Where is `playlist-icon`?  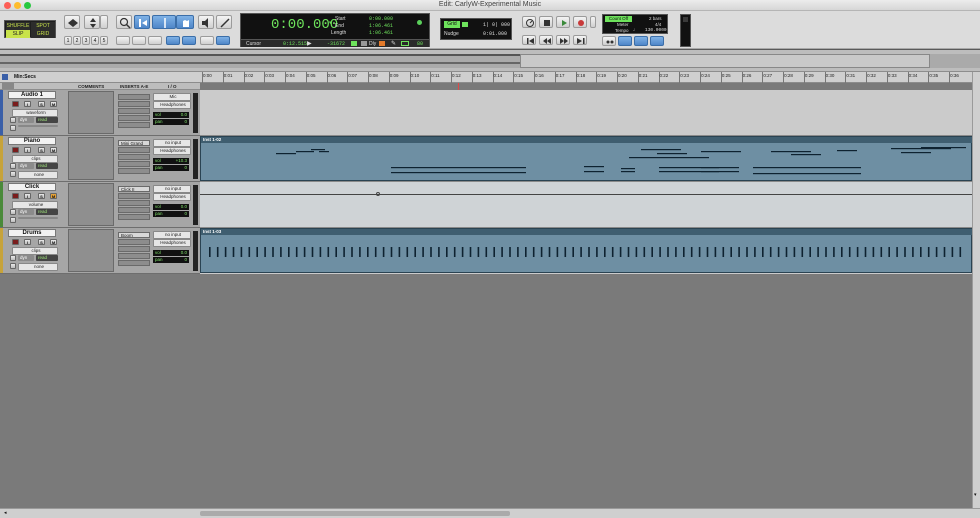
playlist-icon is located at coordinates (13, 166).